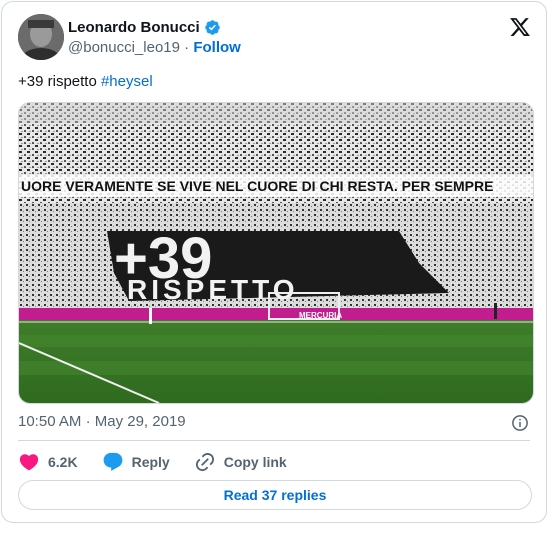 This screenshot has width=550, height=540. I want to click on follow-button: Follow, so click(217, 47).